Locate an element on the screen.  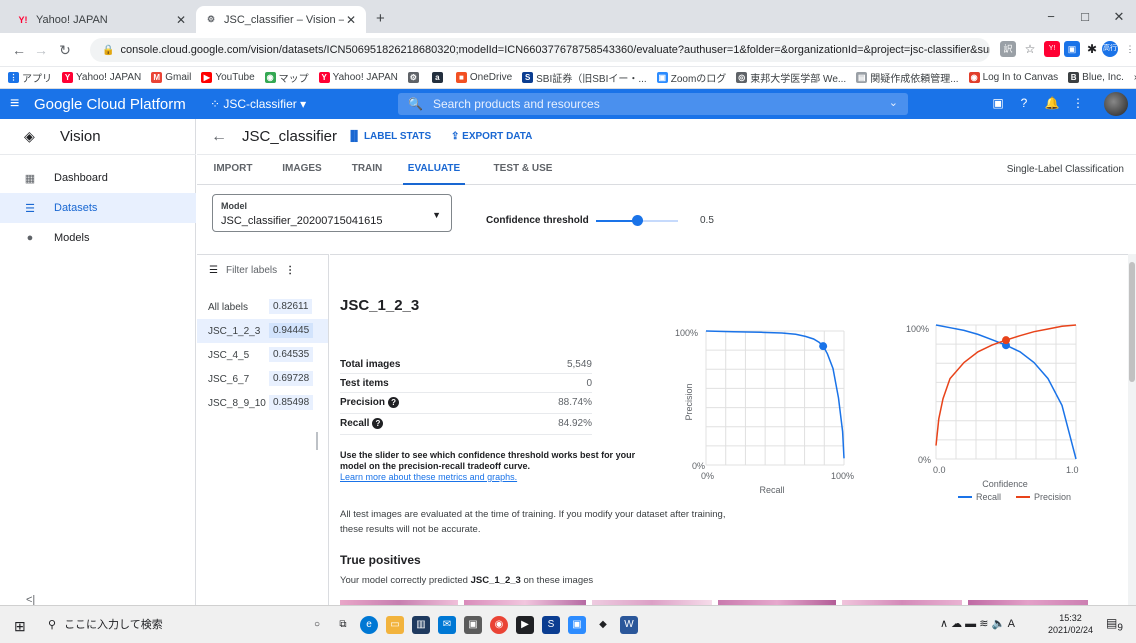
mail-icon: ✉ is located at coordinates (447, 625).